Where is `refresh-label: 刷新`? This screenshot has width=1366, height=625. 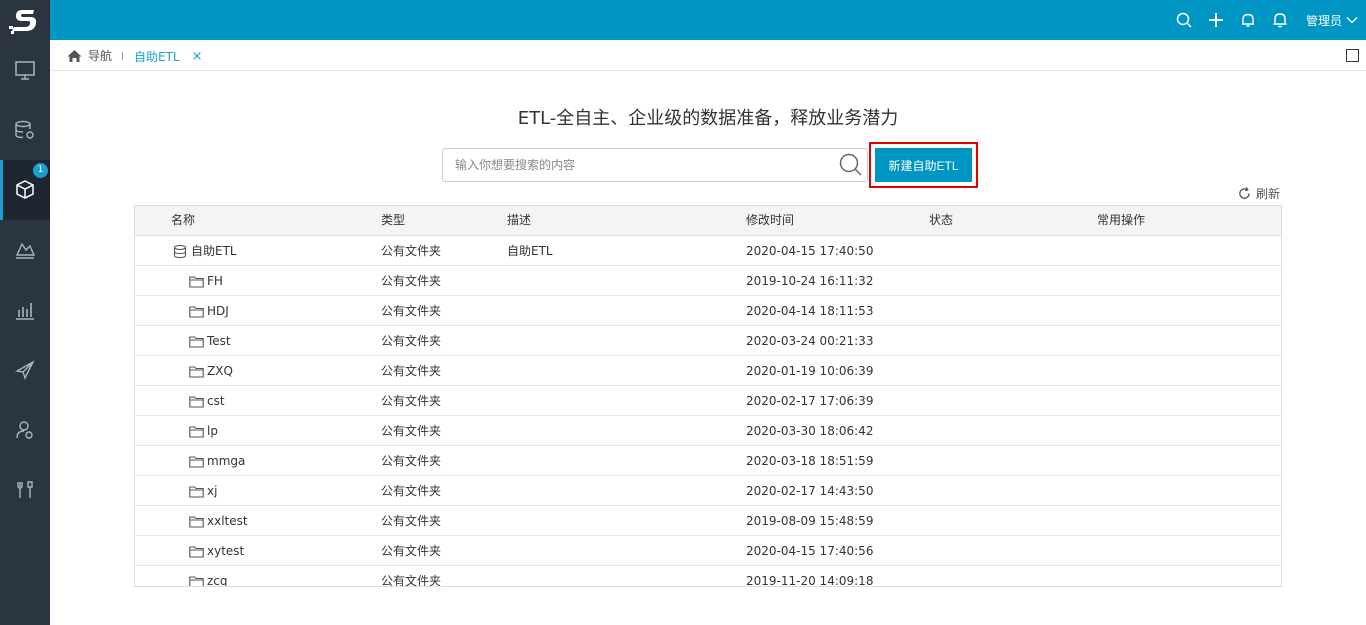
refresh-label: 刷新 is located at coordinates (1268, 194).